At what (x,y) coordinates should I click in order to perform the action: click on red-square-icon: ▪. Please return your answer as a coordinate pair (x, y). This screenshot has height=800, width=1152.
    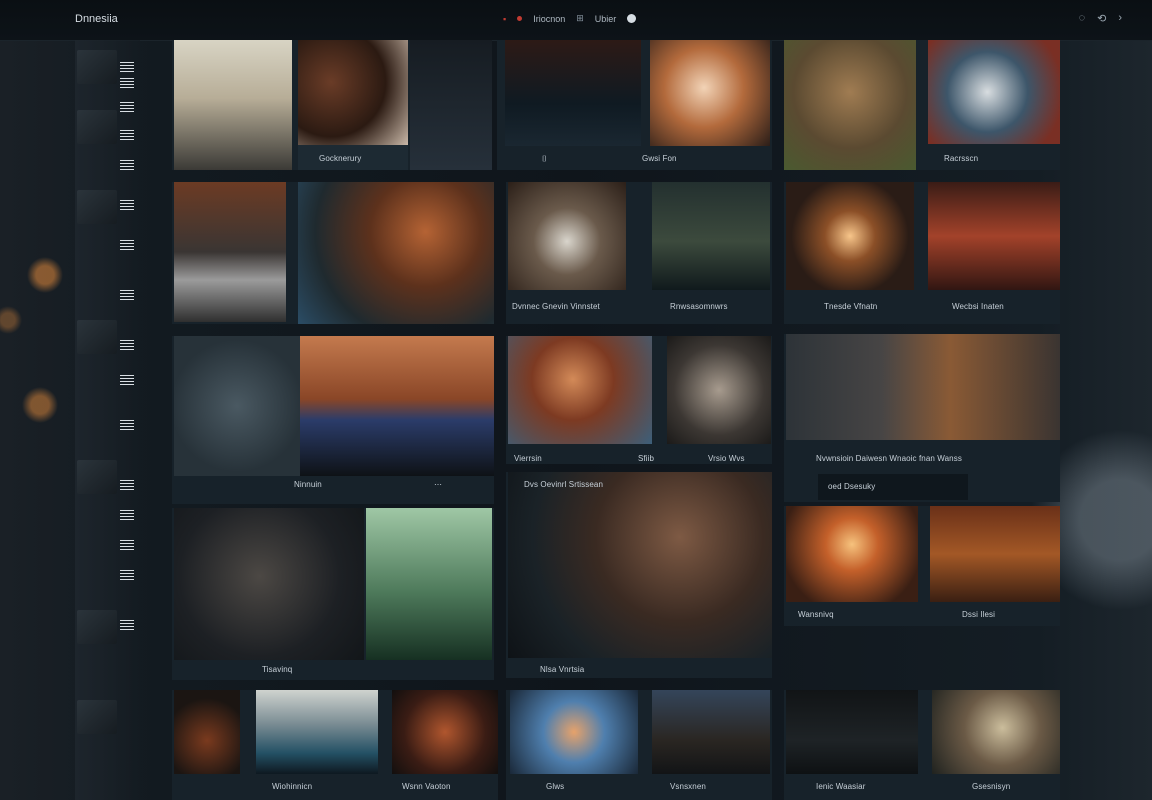
    Looking at the image, I should click on (504, 19).